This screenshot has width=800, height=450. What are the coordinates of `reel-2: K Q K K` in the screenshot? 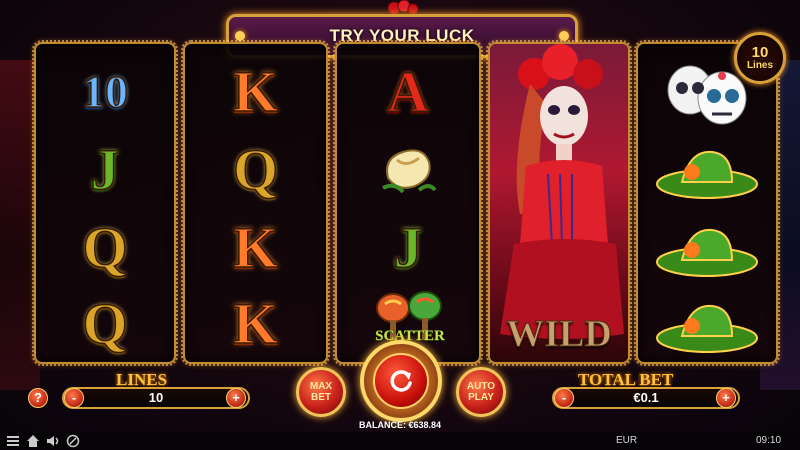 It's located at (255, 203).